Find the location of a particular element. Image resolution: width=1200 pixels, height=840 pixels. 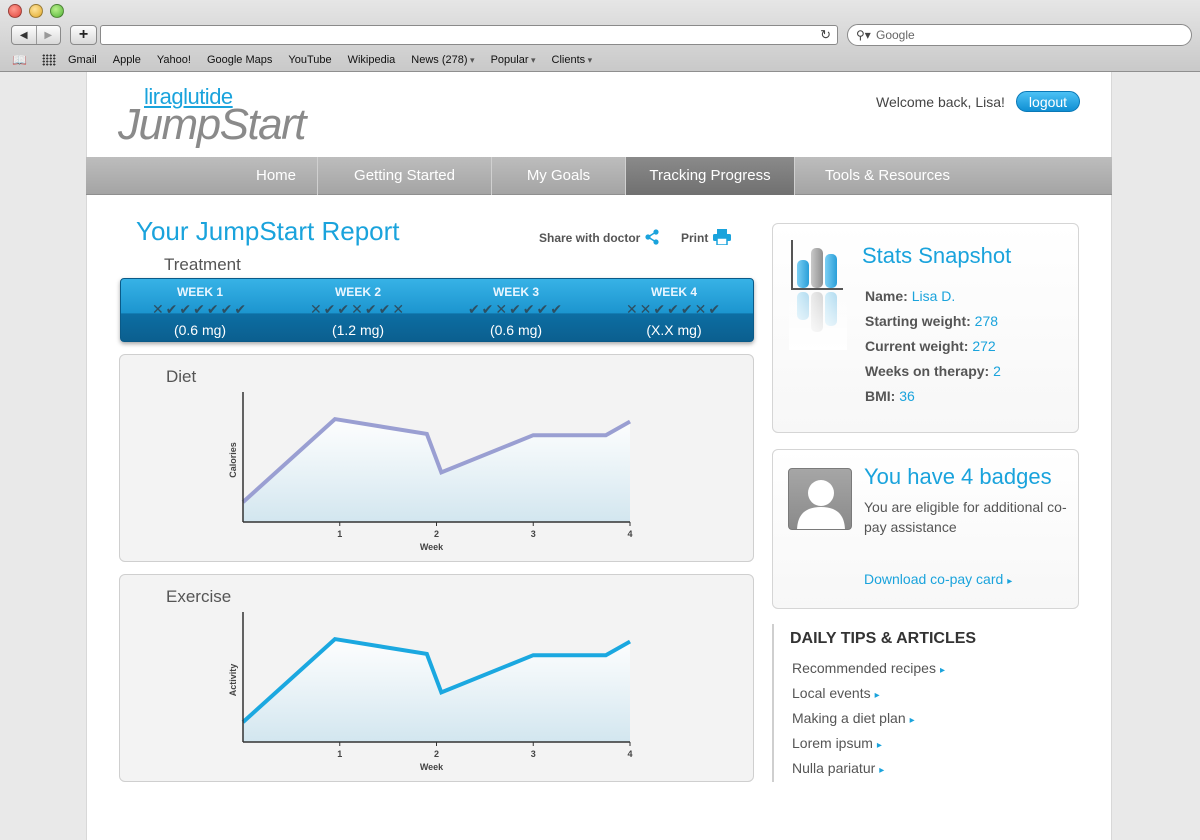

address-bar: ↻ is located at coordinates (469, 35).